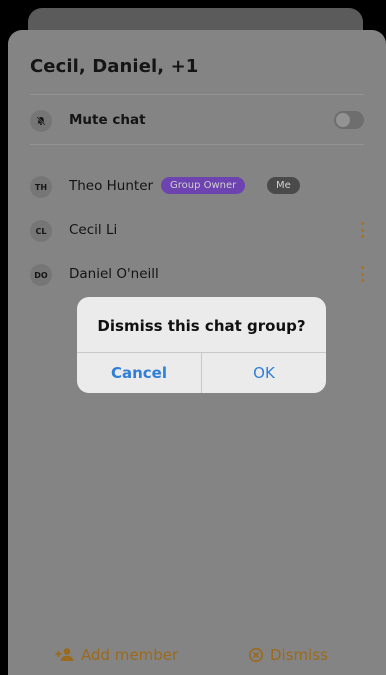  Describe the element at coordinates (283, 185) in the screenshot. I see `me-badge: Me` at that location.